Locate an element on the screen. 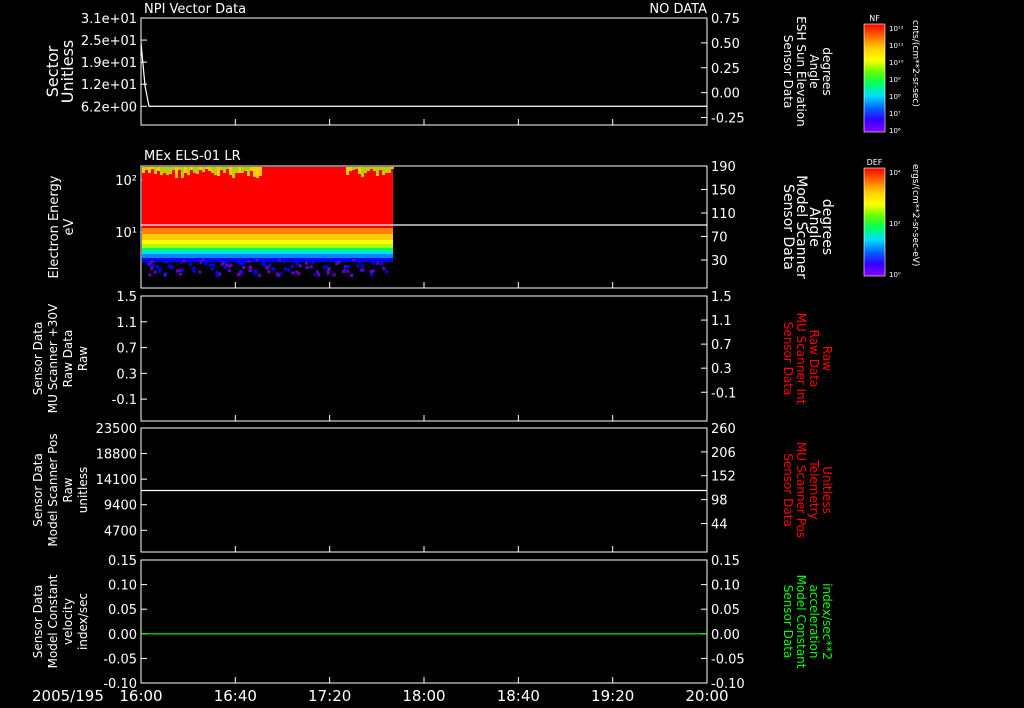 Image resolution: width=1024 pixels, height=708 pixels. left-axis-label: index/sec is located at coordinates (83, 621).